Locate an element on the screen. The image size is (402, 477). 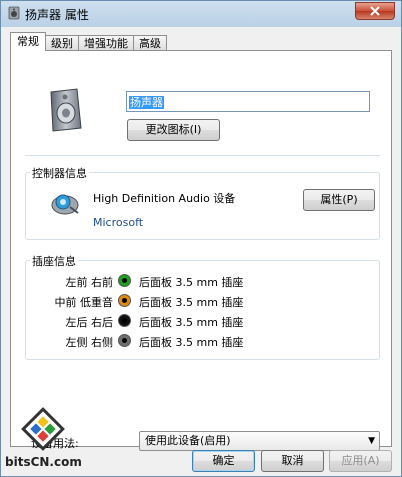
tab-advanced: 高级 is located at coordinates (150, 43).